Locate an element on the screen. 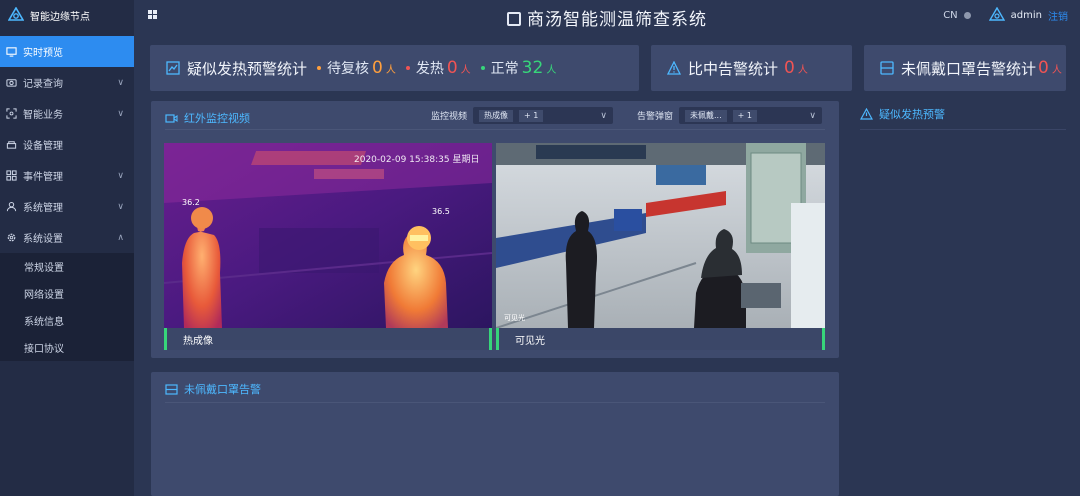 The width and height of the screenshot is (1080, 496). pending-count: 0 is located at coordinates (377, 68).